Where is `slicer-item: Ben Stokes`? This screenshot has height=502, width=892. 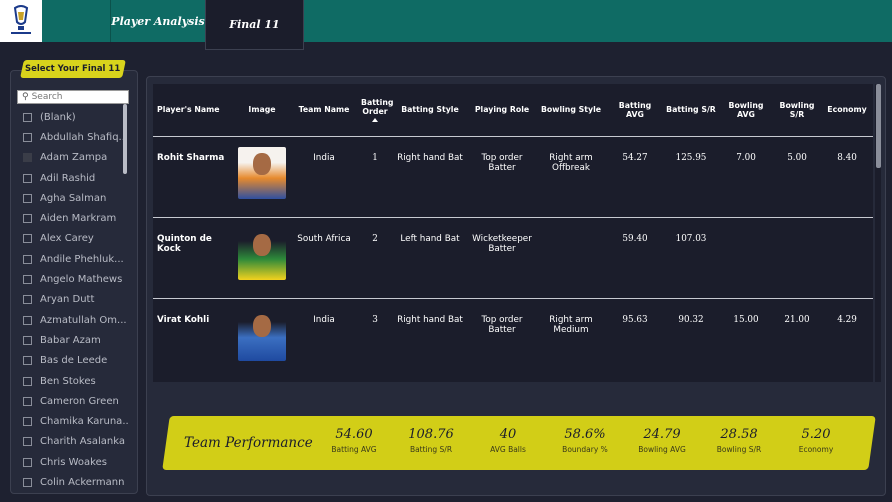
slicer-item: Ben Stokes is located at coordinates (76, 381).